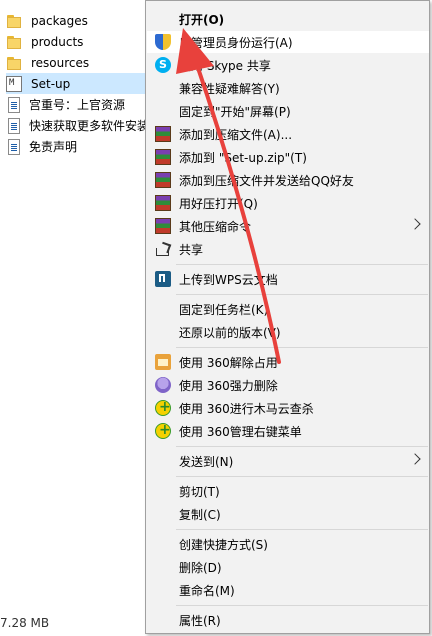 This screenshot has height=636, width=432. I want to click on menu-item-label: 固定到任务栏(K), so click(224, 309).